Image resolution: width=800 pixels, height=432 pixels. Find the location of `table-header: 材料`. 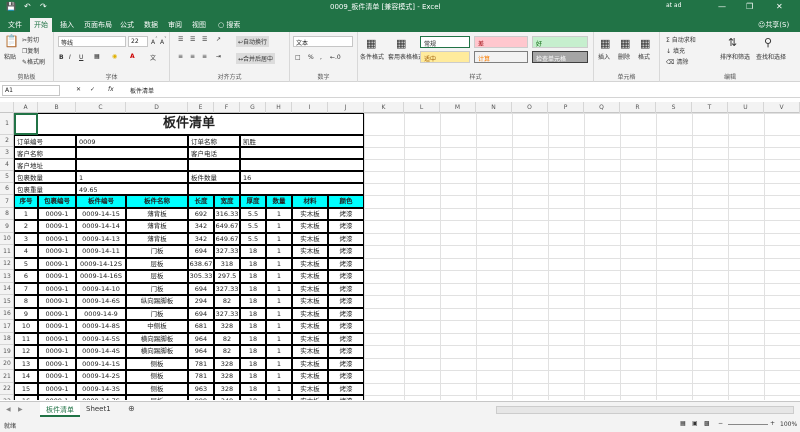

table-header: 材料 is located at coordinates (310, 201).